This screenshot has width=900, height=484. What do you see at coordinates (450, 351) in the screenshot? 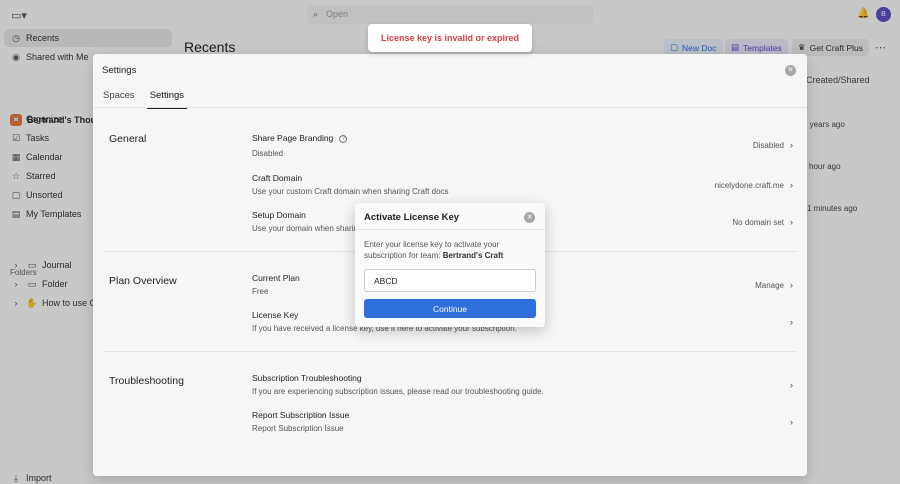
I see `section-divider` at bounding box center [450, 351].